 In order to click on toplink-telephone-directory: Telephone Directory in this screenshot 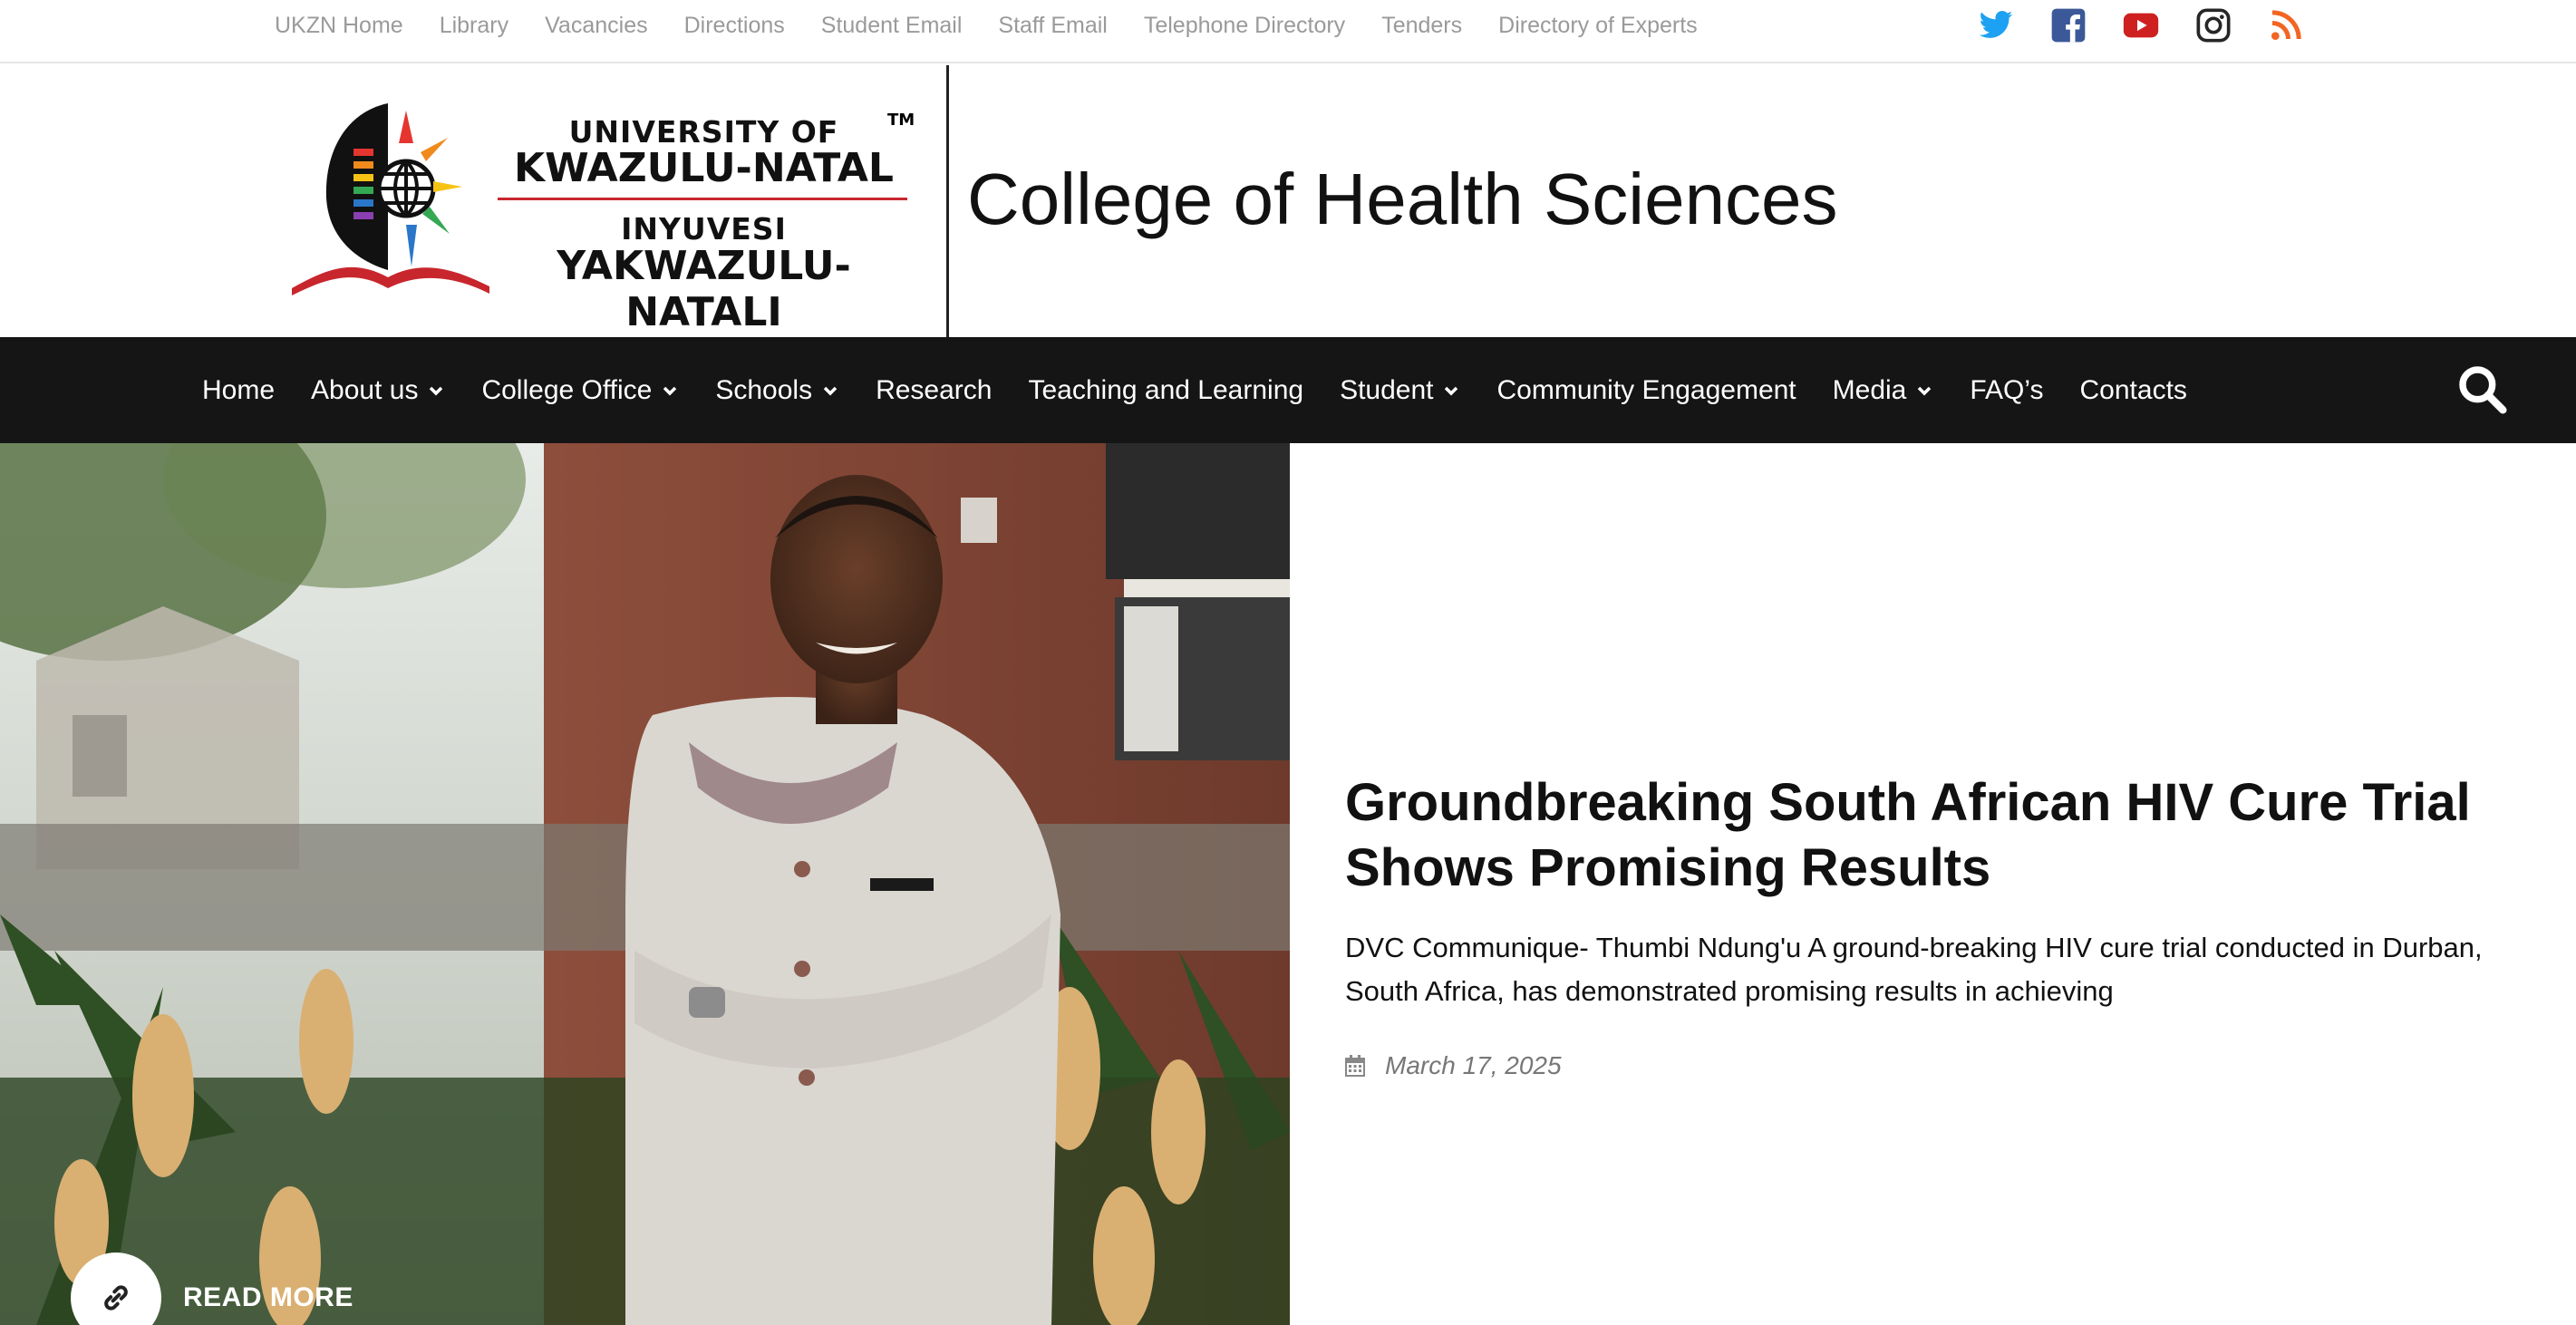, I will do `click(1244, 26)`.